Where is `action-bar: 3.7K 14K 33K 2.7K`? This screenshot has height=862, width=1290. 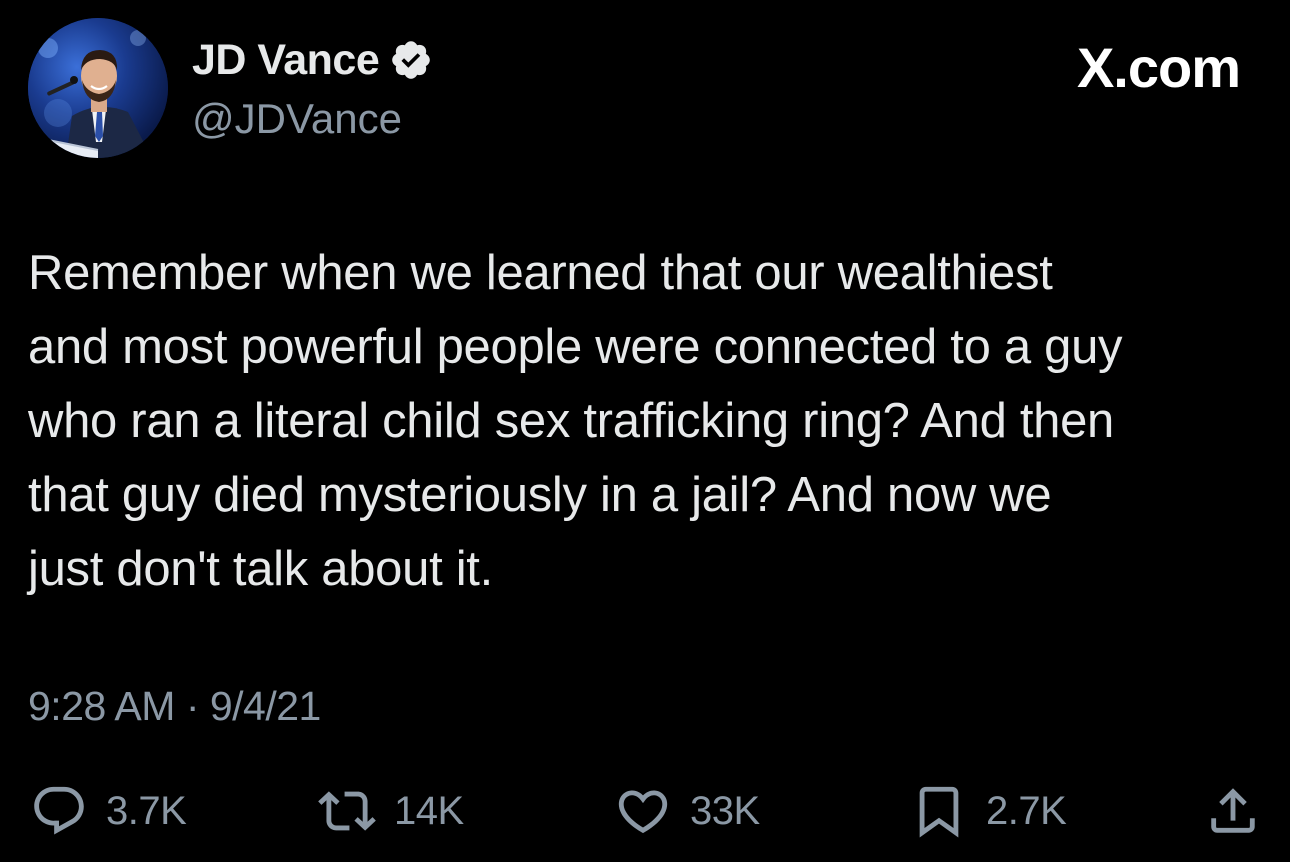 action-bar: 3.7K 14K 33K 2.7K is located at coordinates (645, 811).